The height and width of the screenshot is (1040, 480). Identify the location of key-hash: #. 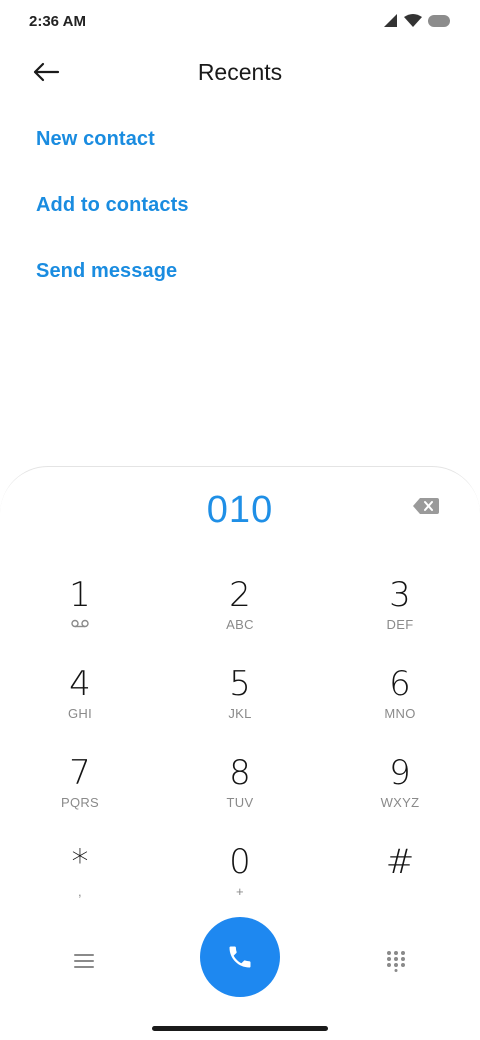
(400, 882).